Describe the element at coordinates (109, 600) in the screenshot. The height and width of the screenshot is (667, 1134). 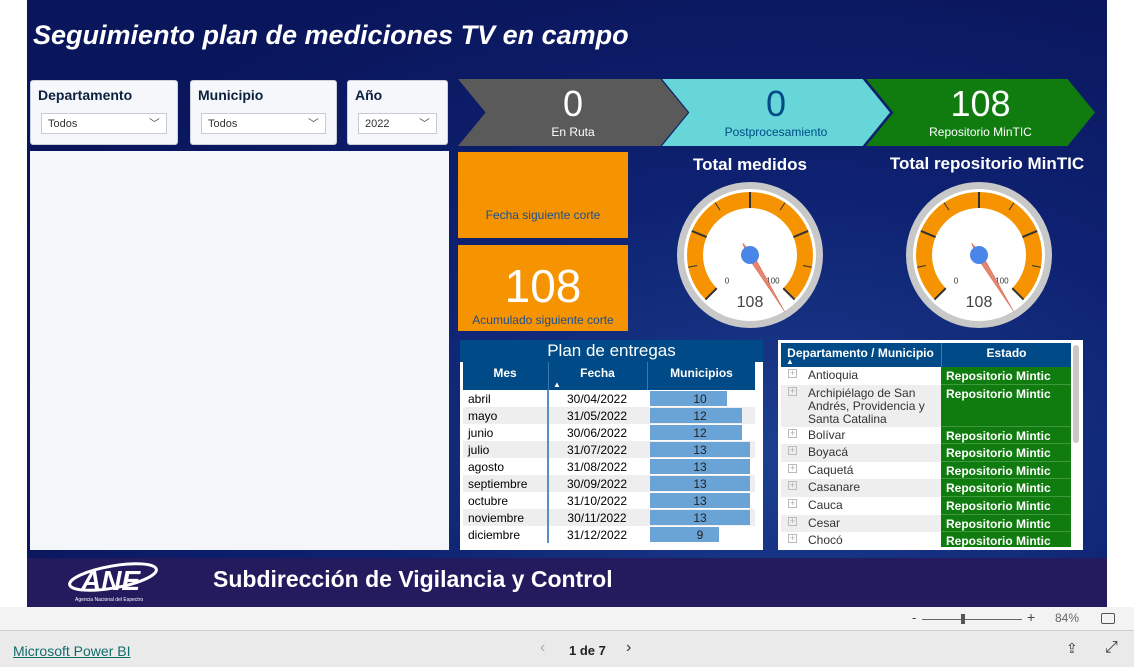
I see `svg-text: Agencia Nacional del Espectro` at that location.